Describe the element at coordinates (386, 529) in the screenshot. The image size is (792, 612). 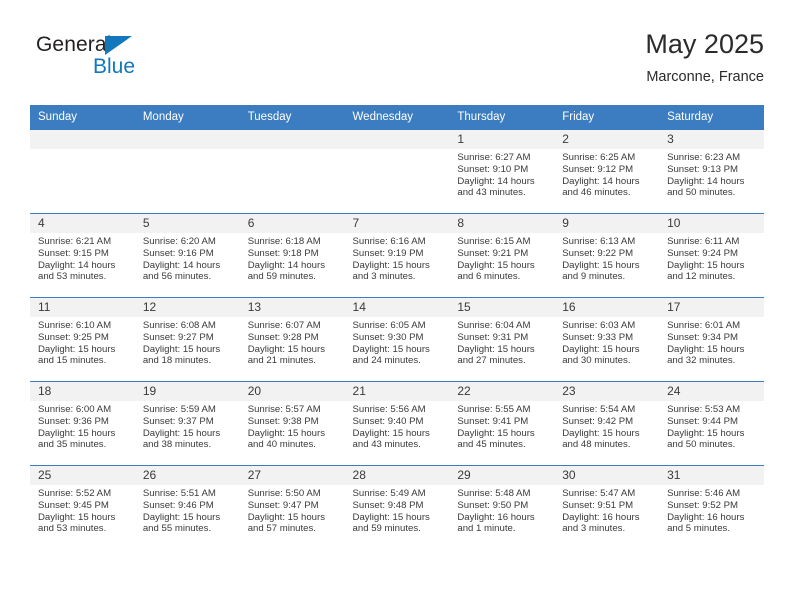
I see `daylight-line-2: and 59 minutes.` at that location.